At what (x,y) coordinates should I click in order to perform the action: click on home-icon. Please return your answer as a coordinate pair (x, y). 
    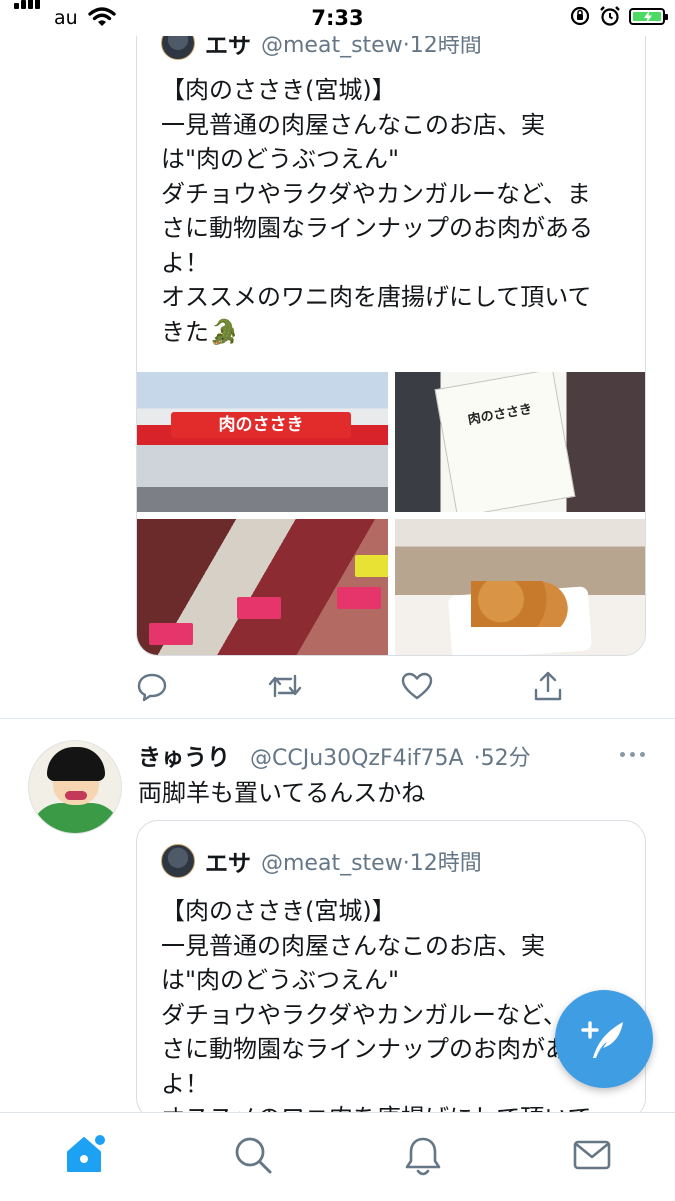
    Looking at the image, I should click on (86, 1154).